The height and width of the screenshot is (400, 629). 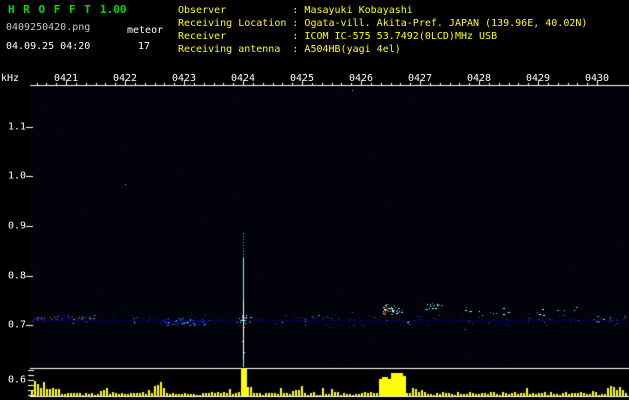 I want to click on freq-tick-label: 0.6, so click(x=16, y=380).